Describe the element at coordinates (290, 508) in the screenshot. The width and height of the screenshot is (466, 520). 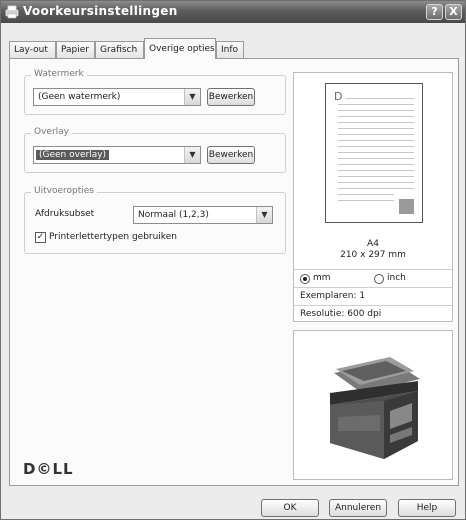
I see `ok-button: OK` at that location.